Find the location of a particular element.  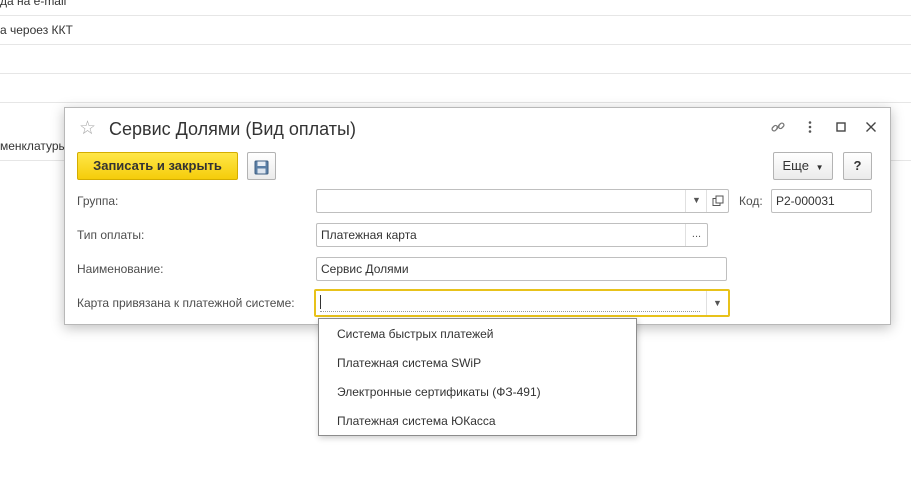

dotted-underline is located at coordinates (510, 311).